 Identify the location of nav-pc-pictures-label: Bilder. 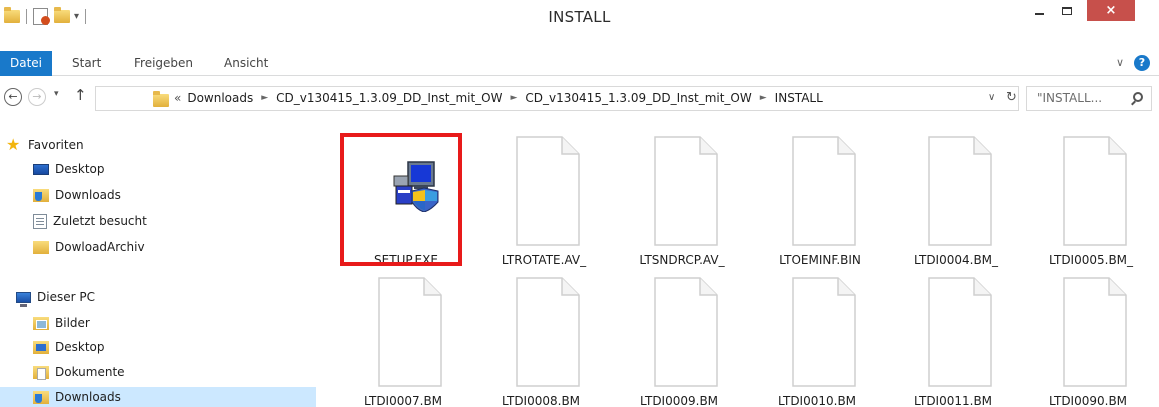
(72, 323).